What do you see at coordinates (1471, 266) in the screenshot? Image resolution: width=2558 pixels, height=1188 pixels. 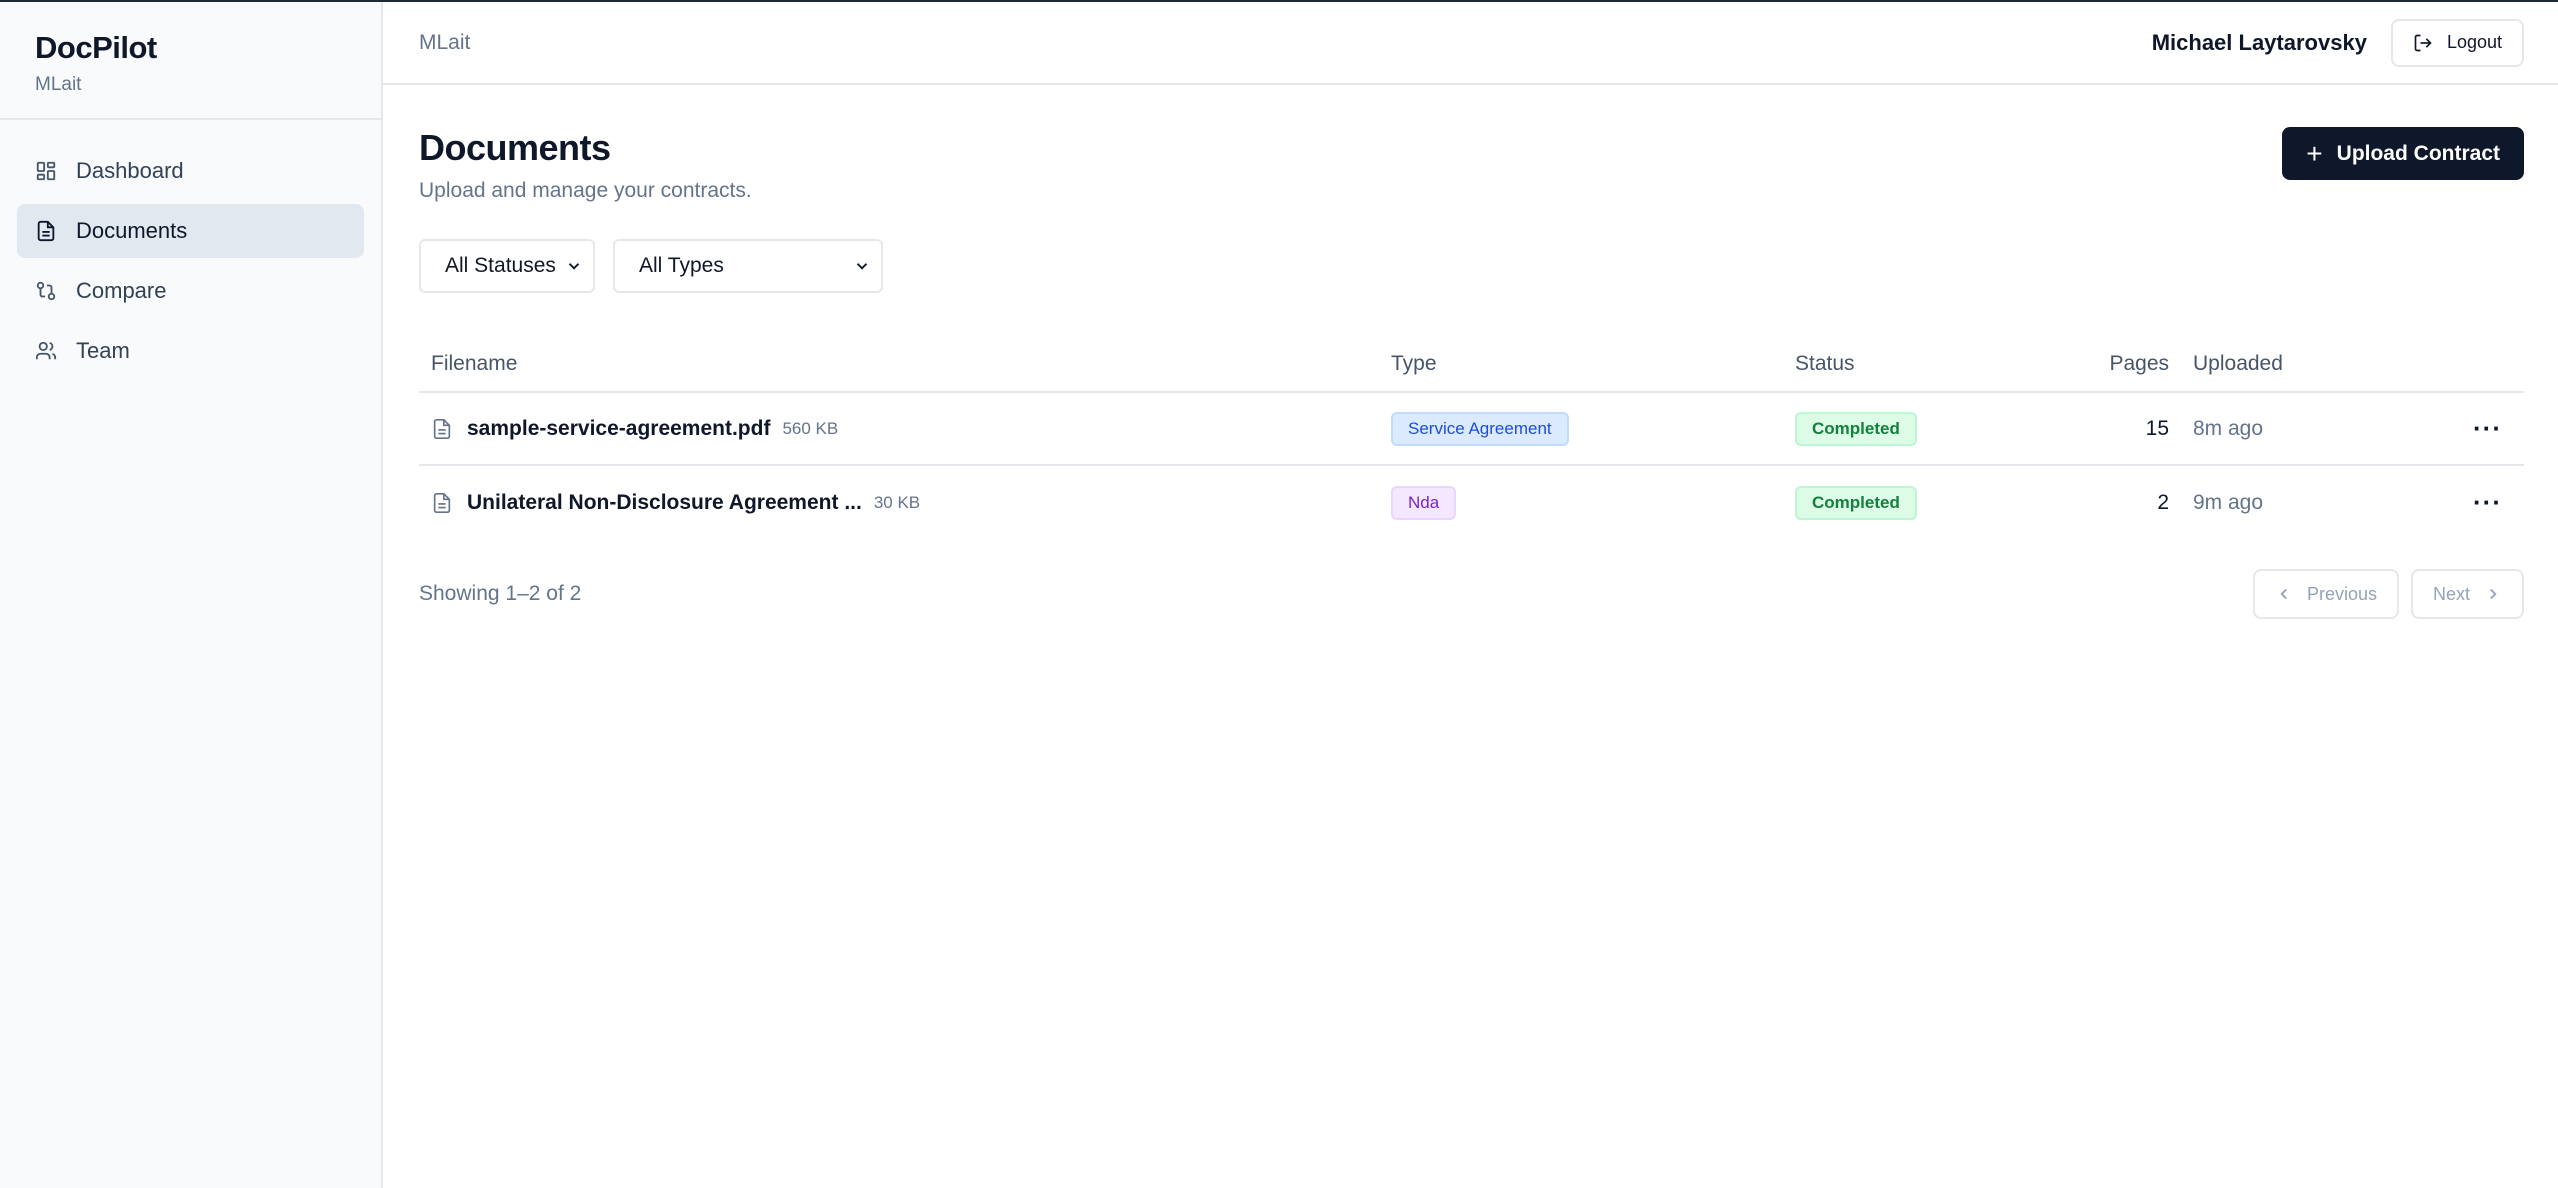 I see `filters: All Statuses All Types` at bounding box center [1471, 266].